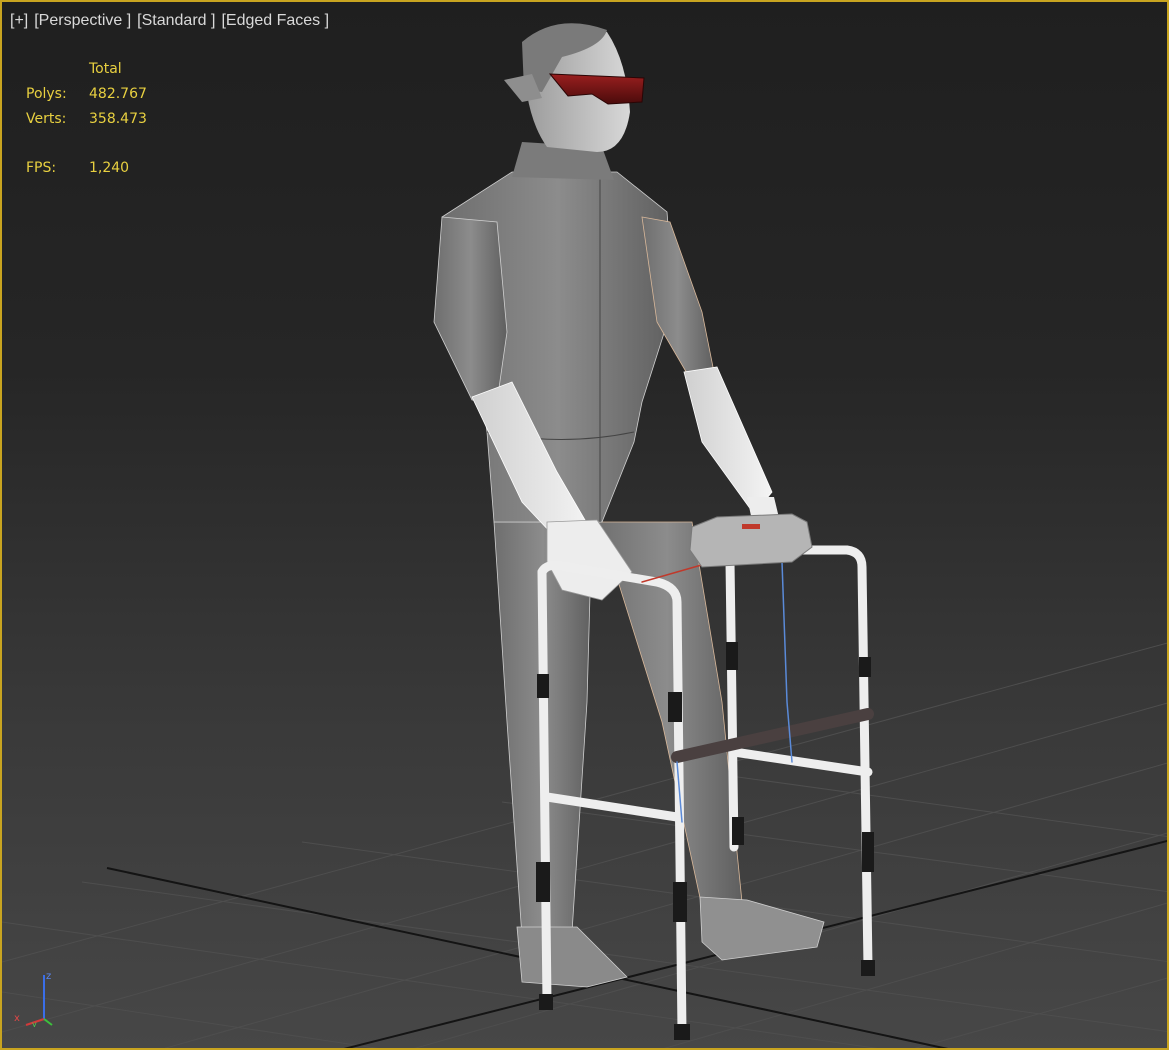 The width and height of the screenshot is (1169, 1050). I want to click on axis-y-label: y, so click(34, 1023).